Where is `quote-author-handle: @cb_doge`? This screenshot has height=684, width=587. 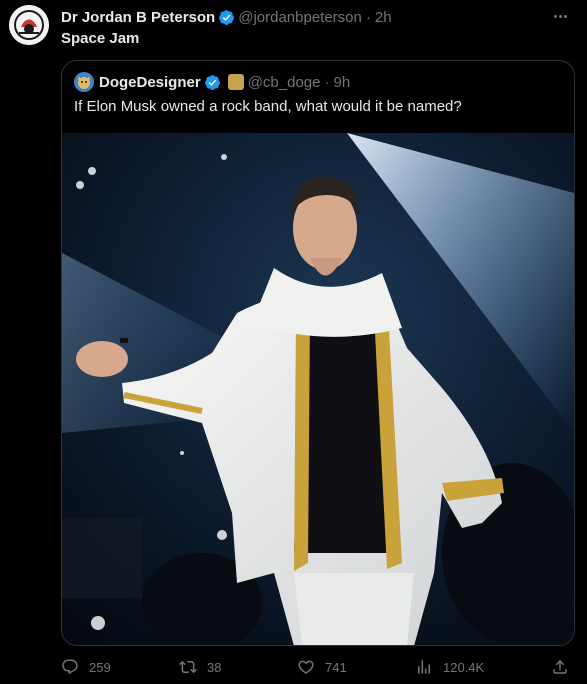
quote-author-handle: @cb_doge is located at coordinates (284, 82).